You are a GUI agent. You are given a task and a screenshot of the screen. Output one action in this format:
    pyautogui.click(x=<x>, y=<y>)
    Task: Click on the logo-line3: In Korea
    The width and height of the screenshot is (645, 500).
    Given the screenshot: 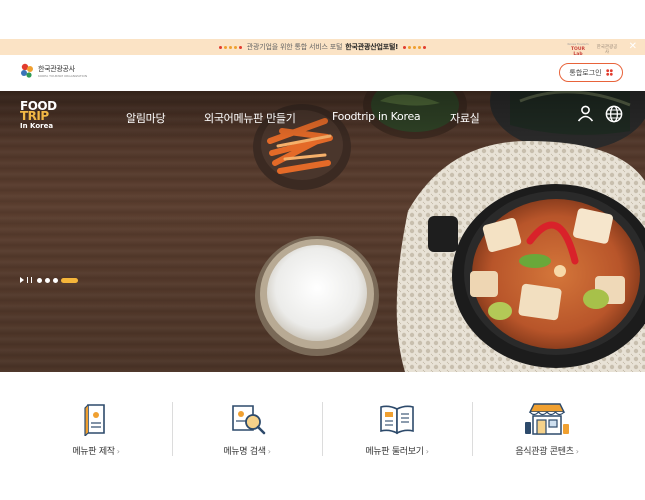 What is the action you would take?
    pyautogui.click(x=37, y=126)
    